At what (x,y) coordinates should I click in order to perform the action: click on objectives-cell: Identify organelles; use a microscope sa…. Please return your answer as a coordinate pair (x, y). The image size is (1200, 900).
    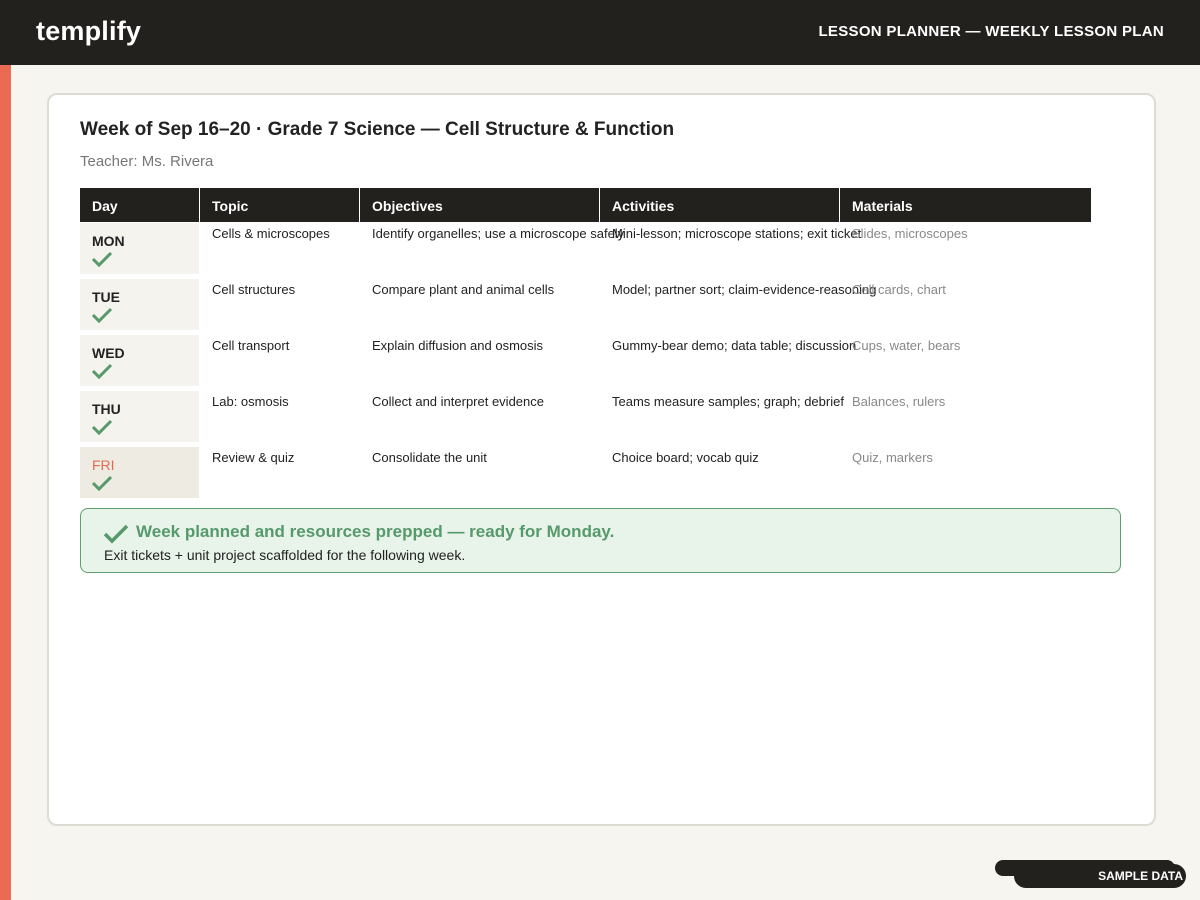
    Looking at the image, I should click on (498, 233).